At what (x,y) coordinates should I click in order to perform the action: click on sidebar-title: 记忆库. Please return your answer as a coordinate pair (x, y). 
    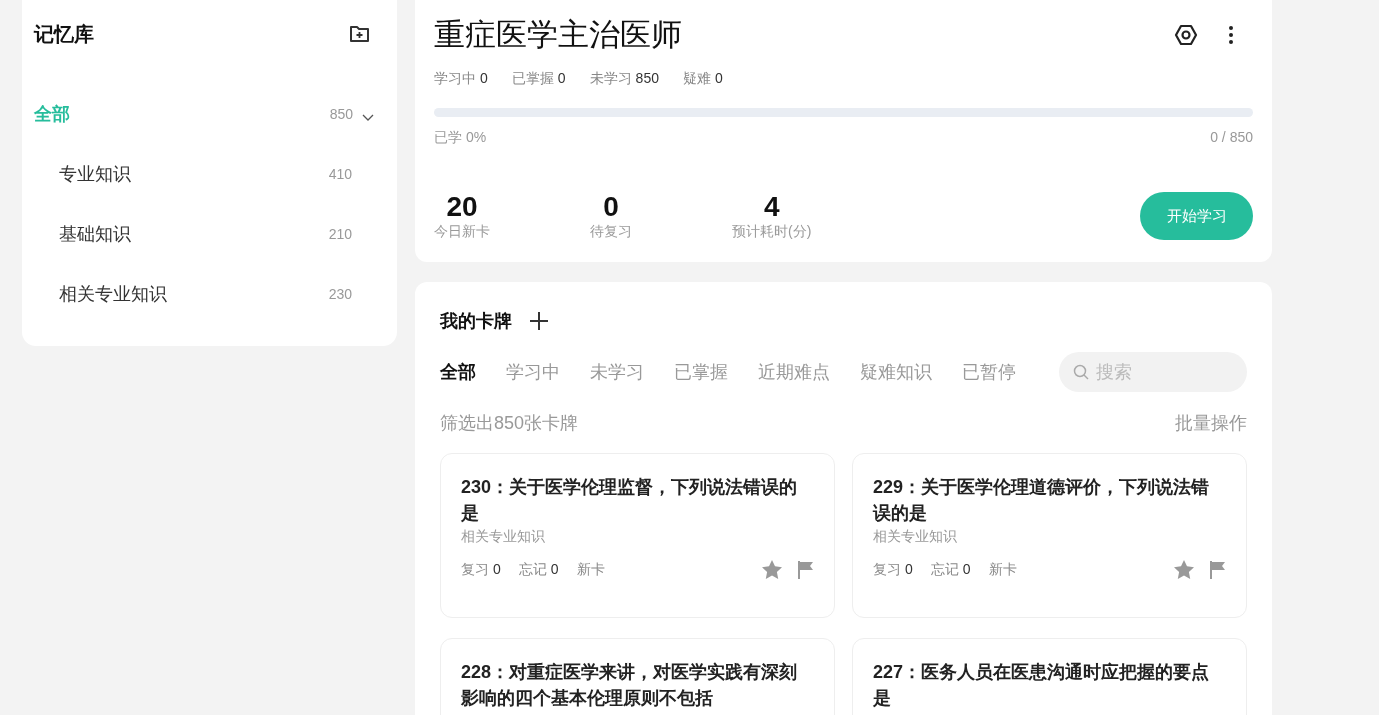
    Looking at the image, I should click on (64, 34).